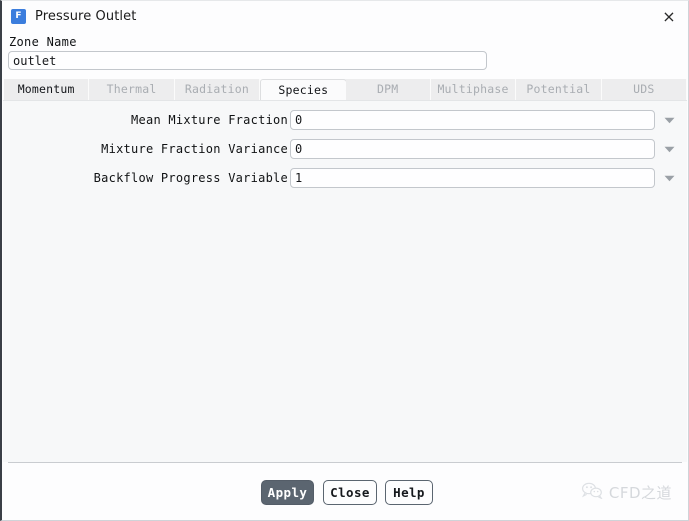 The width and height of the screenshot is (689, 521). What do you see at coordinates (43, 42) in the screenshot?
I see `zone-name-label: Zone Name` at bounding box center [43, 42].